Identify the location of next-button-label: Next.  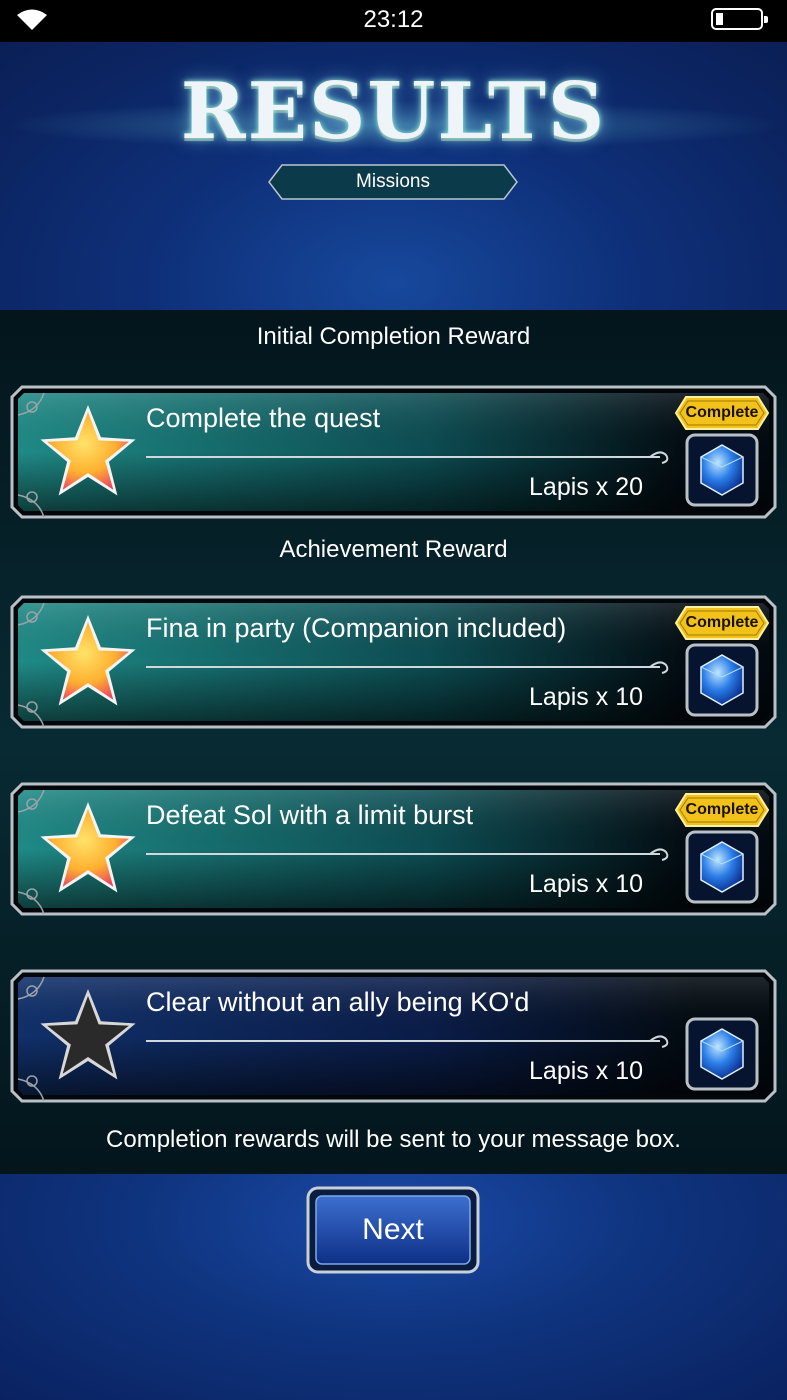
(393, 1230).